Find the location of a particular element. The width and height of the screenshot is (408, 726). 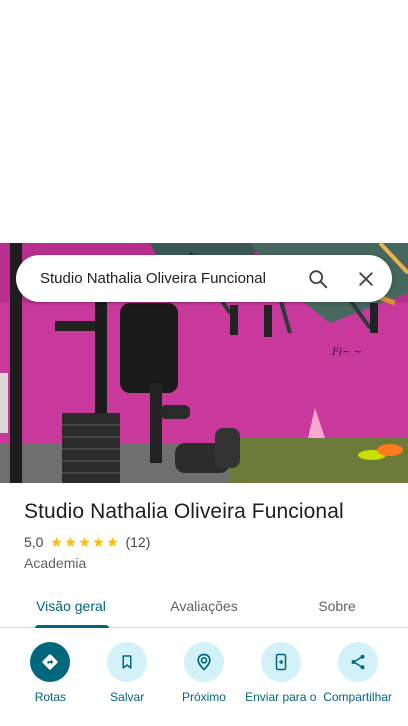

close-icon is located at coordinates (366, 278).